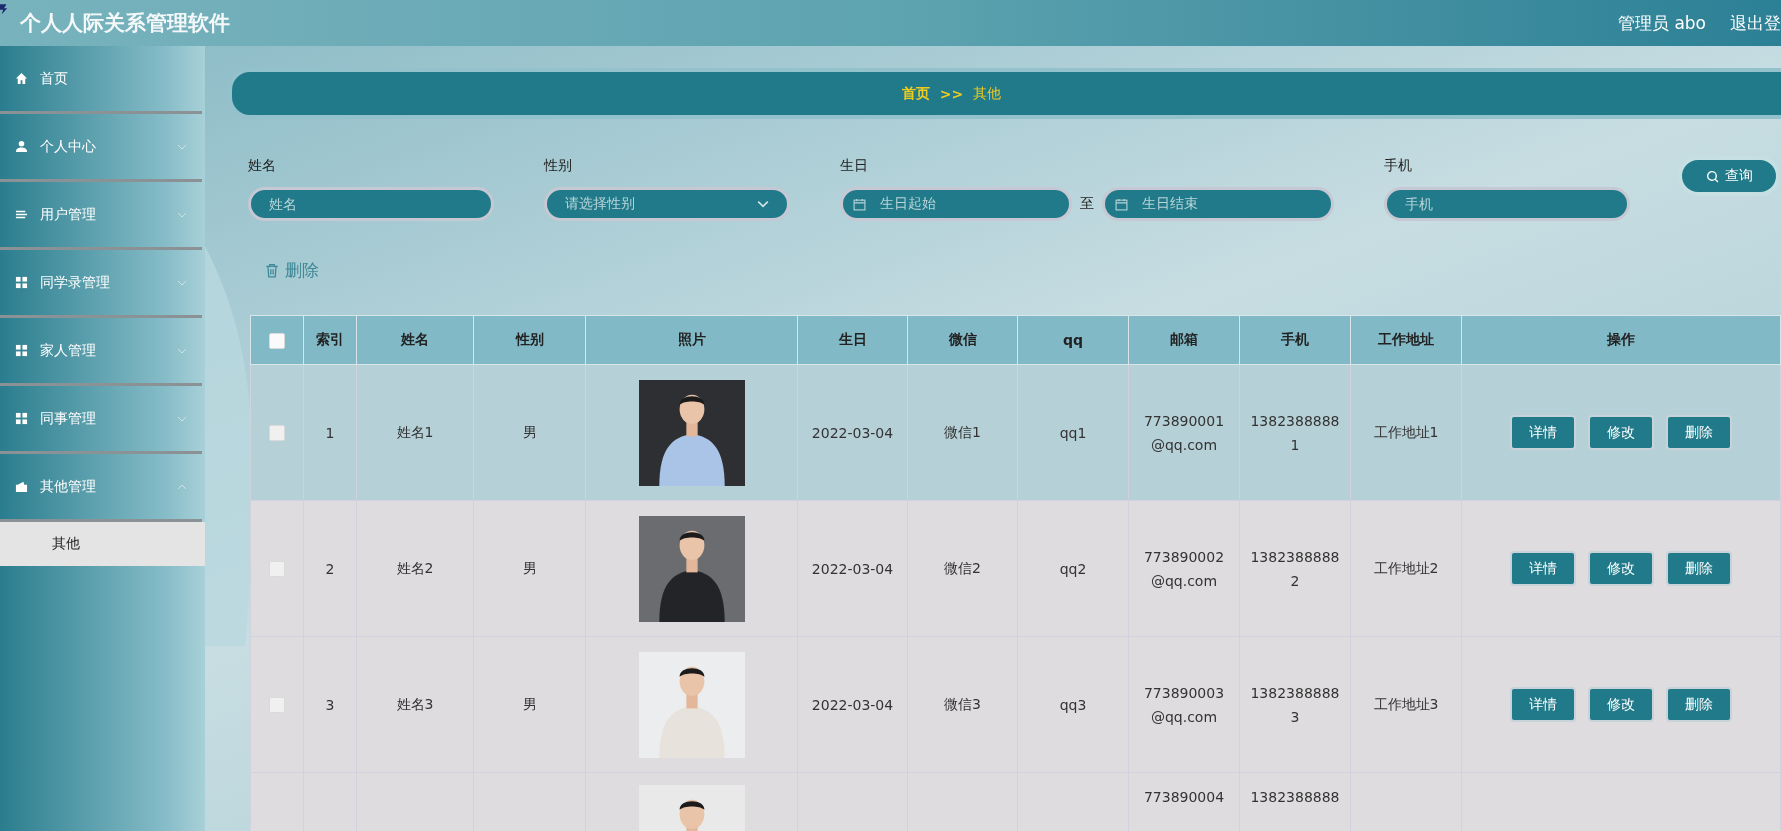 This screenshot has width=1781, height=831. Describe the element at coordinates (415, 703) in the screenshot. I see `table-cell: 姓名3` at that location.